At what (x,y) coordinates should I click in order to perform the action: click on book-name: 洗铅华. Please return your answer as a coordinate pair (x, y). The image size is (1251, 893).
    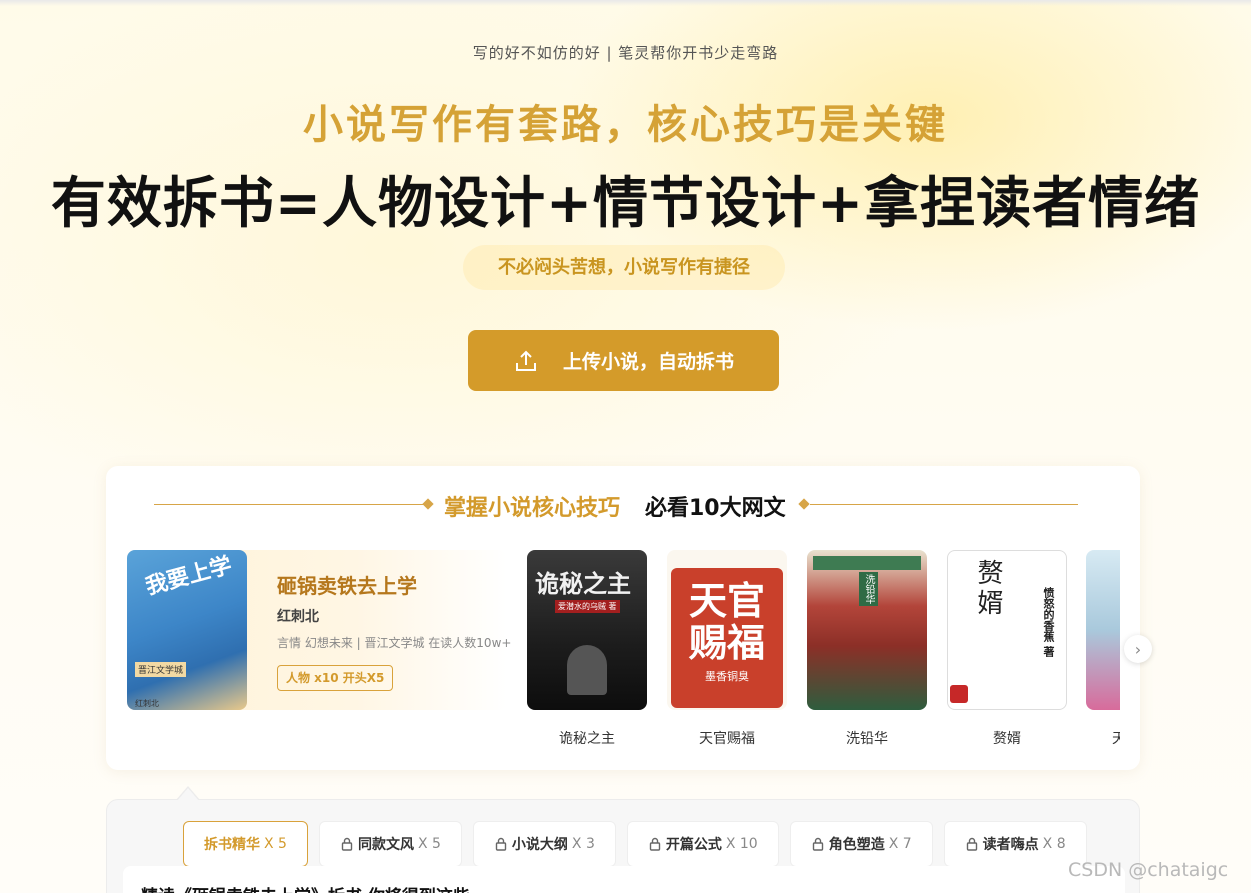
    Looking at the image, I should click on (867, 739).